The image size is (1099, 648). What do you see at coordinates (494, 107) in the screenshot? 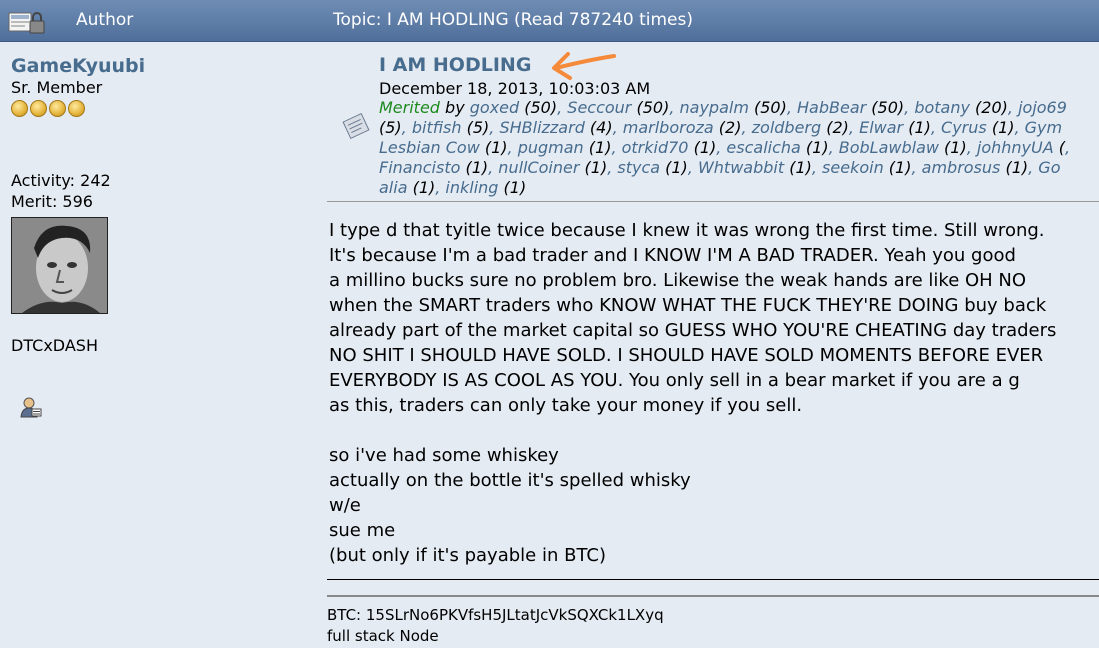
I see `merit-user-link: goxed` at bounding box center [494, 107].